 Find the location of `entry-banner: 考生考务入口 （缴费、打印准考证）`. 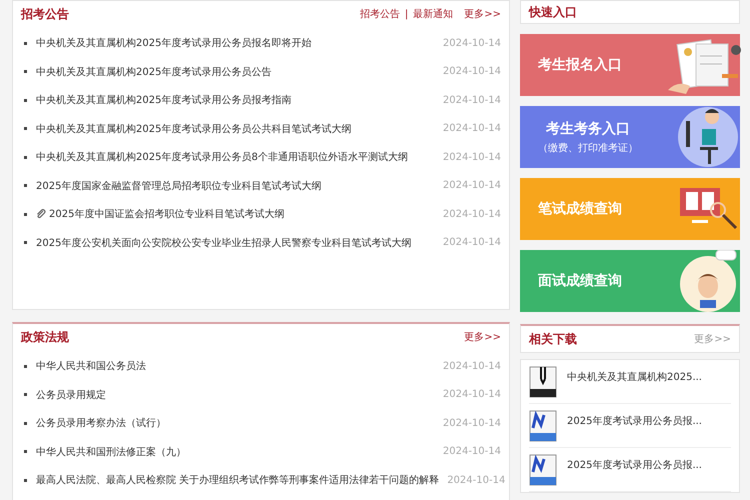

entry-banner: 考生考务入口 （缴费、打印准考证） is located at coordinates (630, 137).